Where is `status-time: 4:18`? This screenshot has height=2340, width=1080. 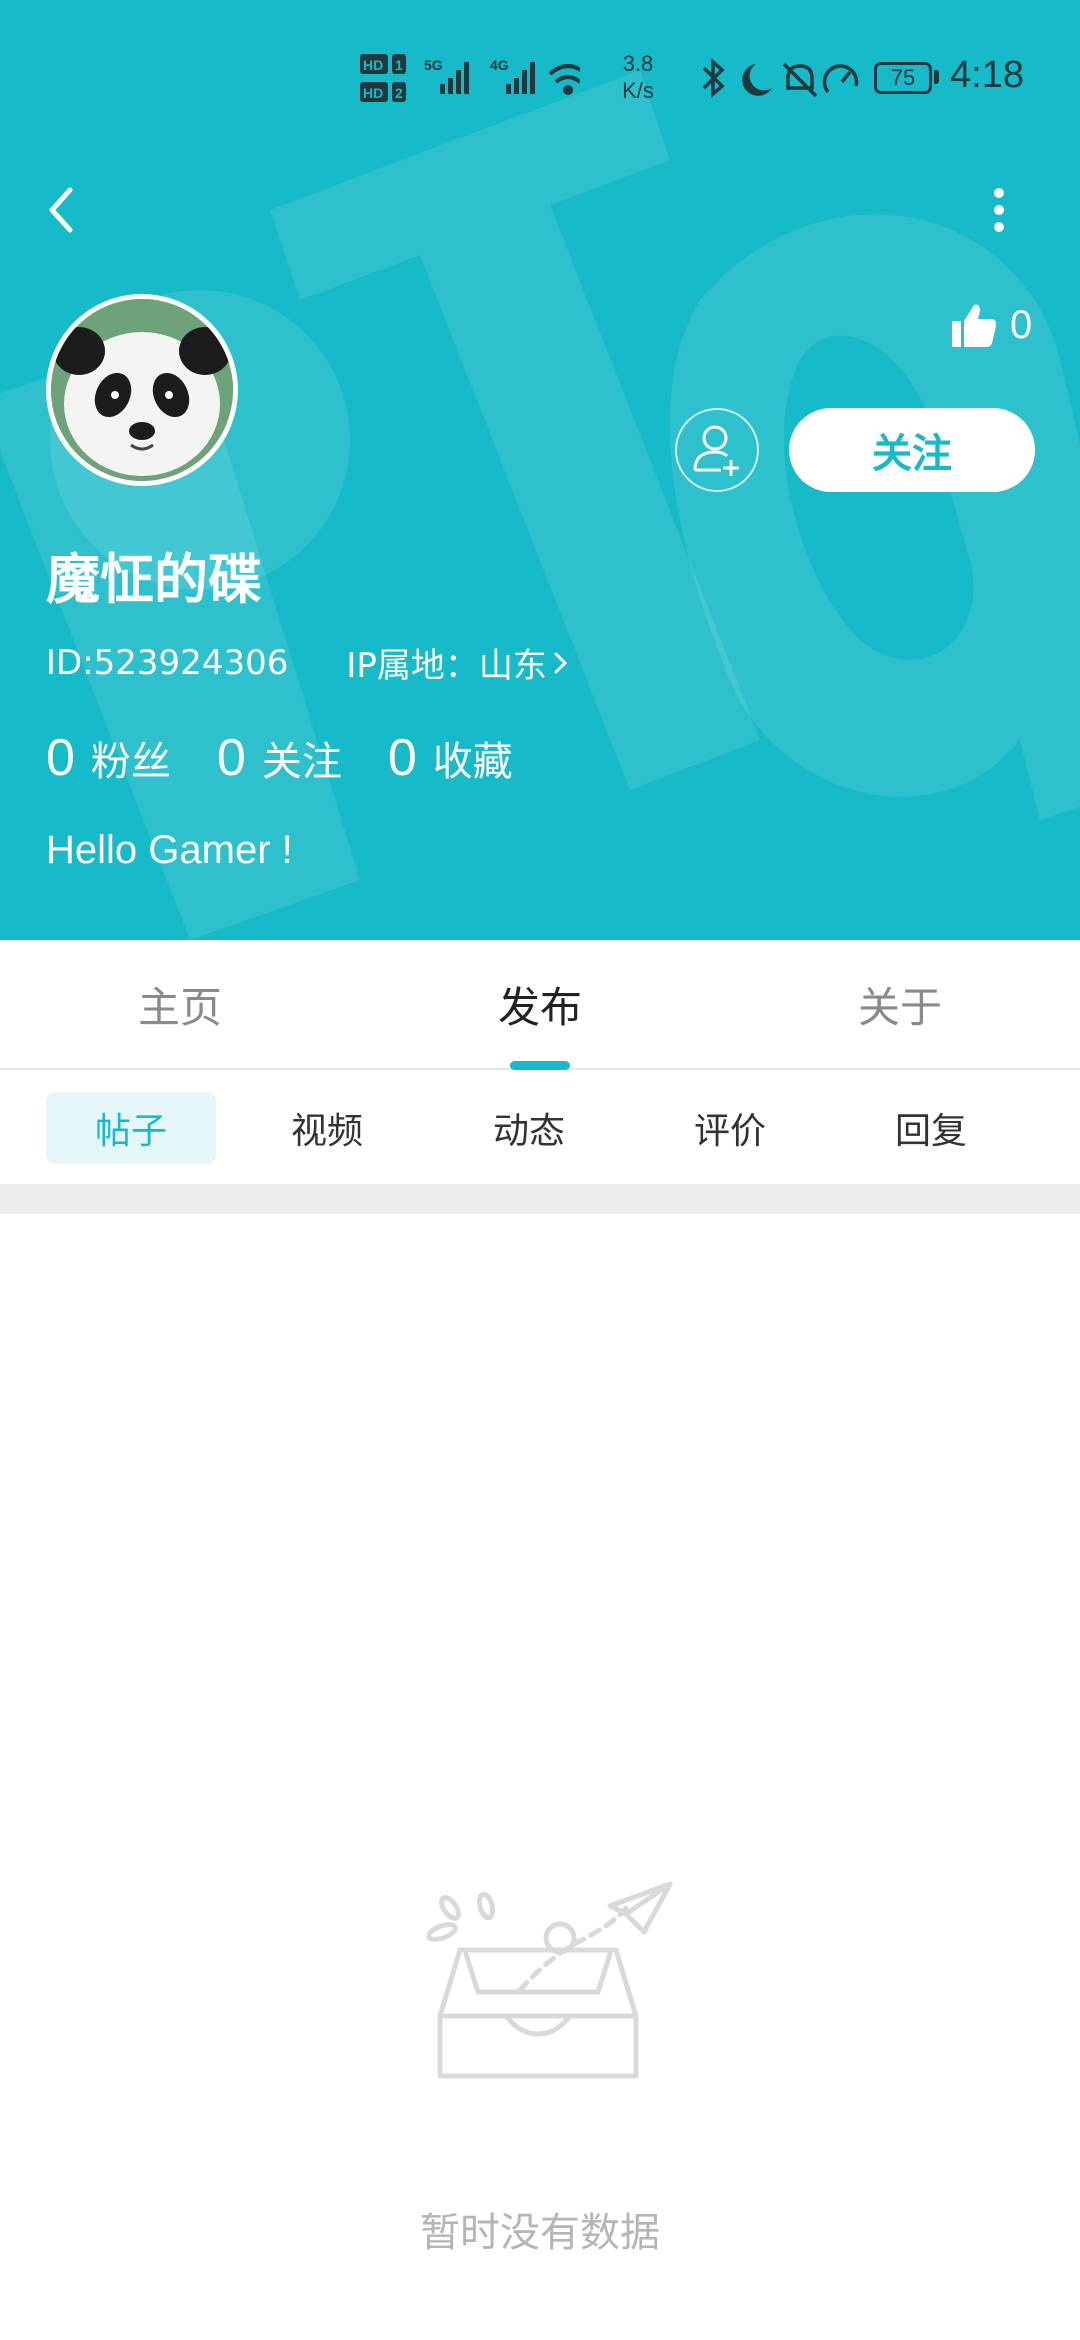 status-time: 4:18 is located at coordinates (987, 75).